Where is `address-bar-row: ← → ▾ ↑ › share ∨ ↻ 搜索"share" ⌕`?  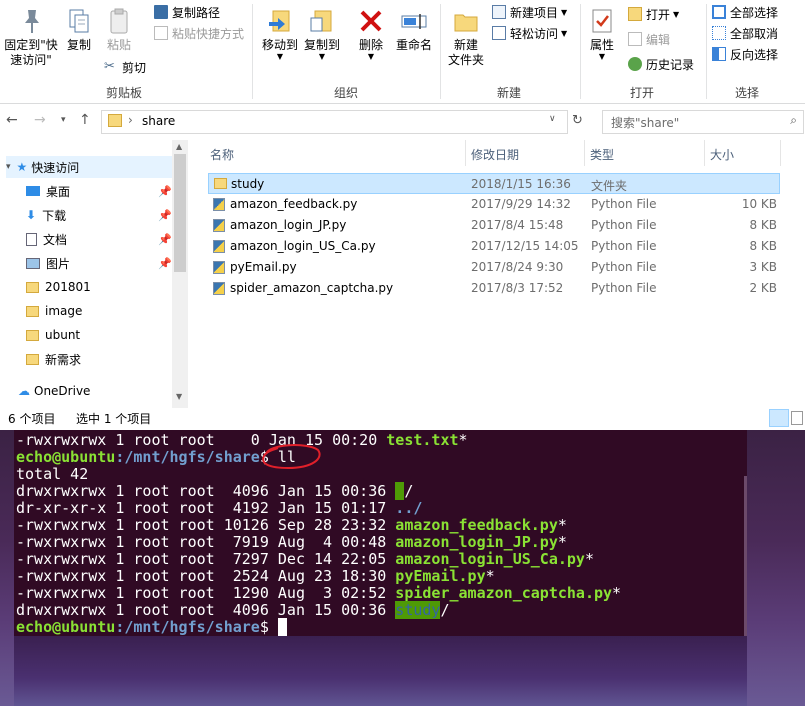 address-bar-row: ← → ▾ ↑ › share ∨ ↻ 搜索"share" ⌕ is located at coordinates (402, 121).